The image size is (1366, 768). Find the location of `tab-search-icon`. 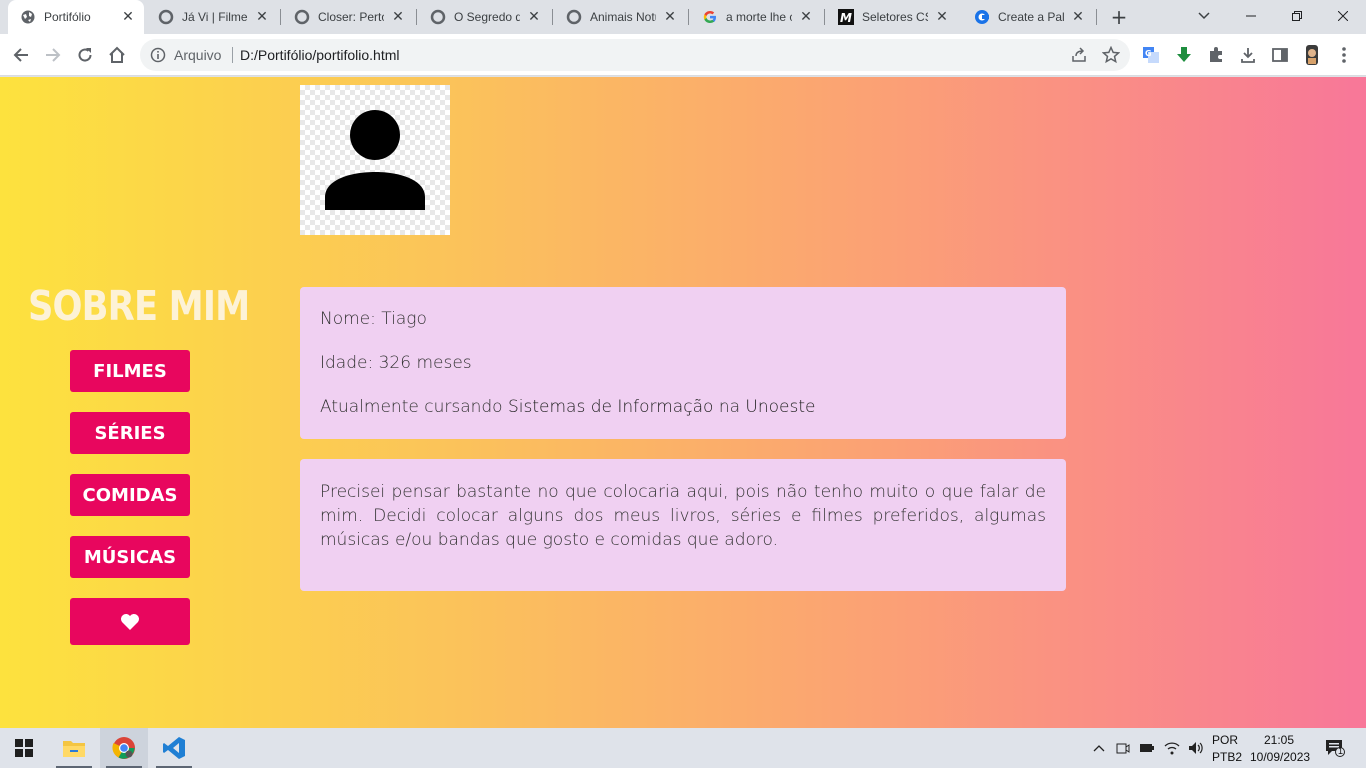

tab-search-icon is located at coordinates (1204, 16).